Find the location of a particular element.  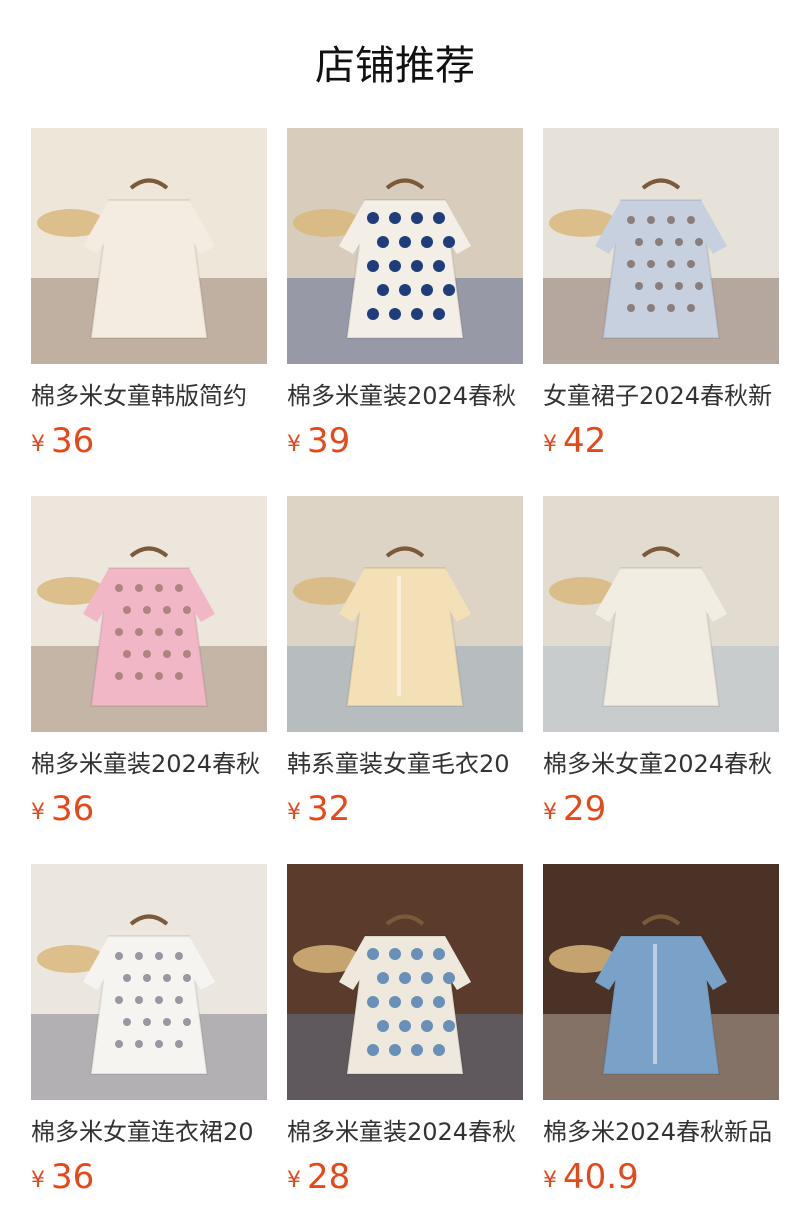

product-name: 棉多米2024春秋新品 is located at coordinates (661, 1132).